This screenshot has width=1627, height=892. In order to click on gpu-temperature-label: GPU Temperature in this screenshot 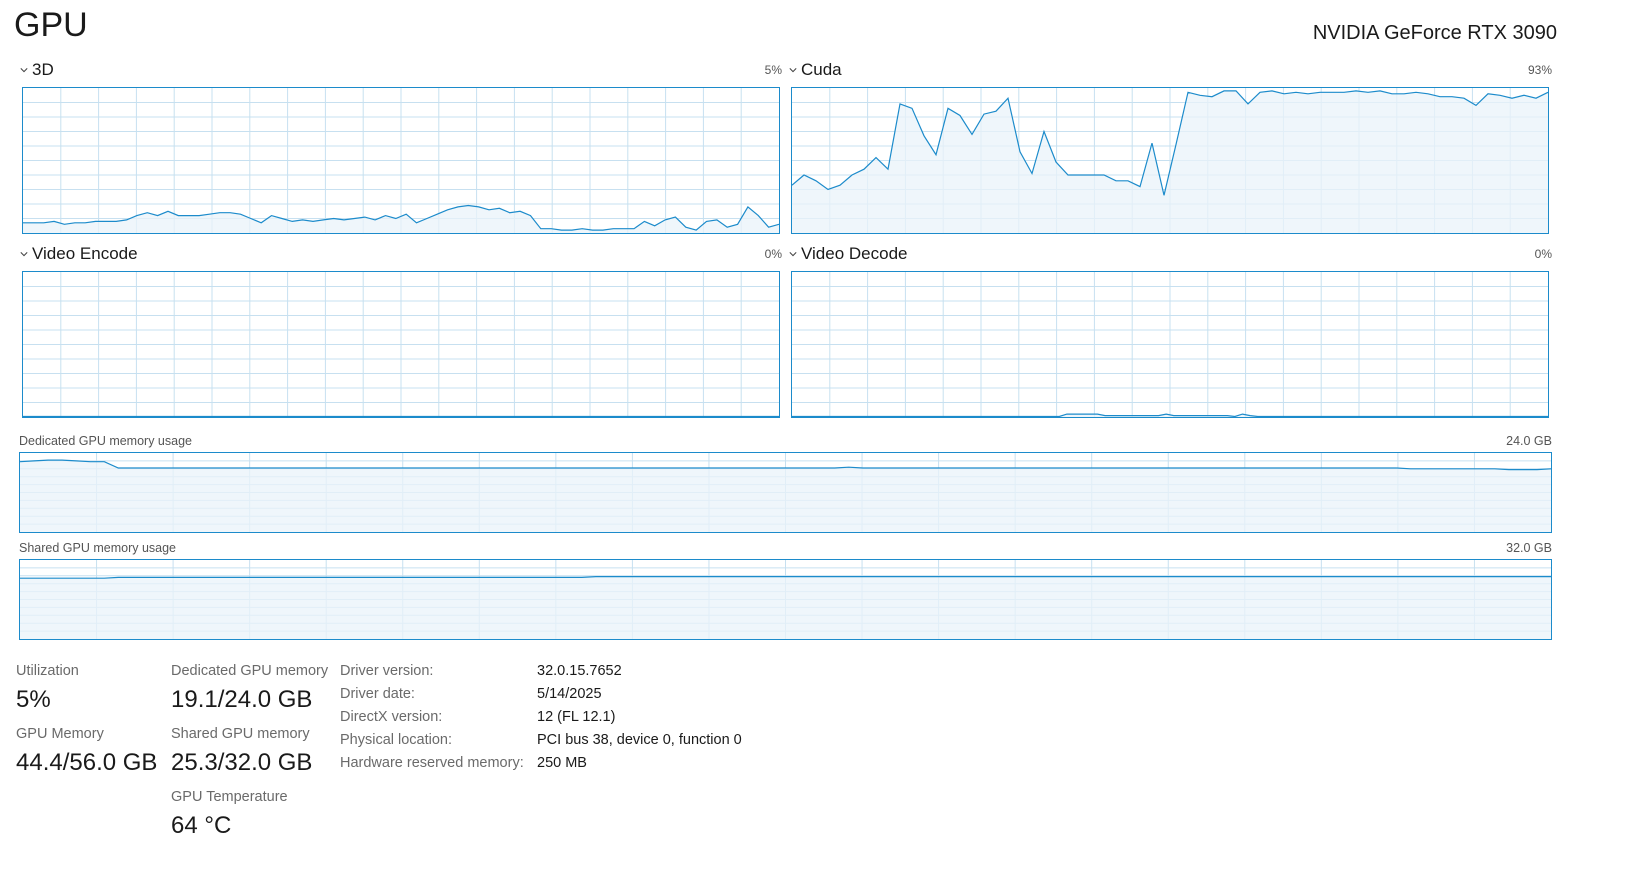, I will do `click(229, 797)`.